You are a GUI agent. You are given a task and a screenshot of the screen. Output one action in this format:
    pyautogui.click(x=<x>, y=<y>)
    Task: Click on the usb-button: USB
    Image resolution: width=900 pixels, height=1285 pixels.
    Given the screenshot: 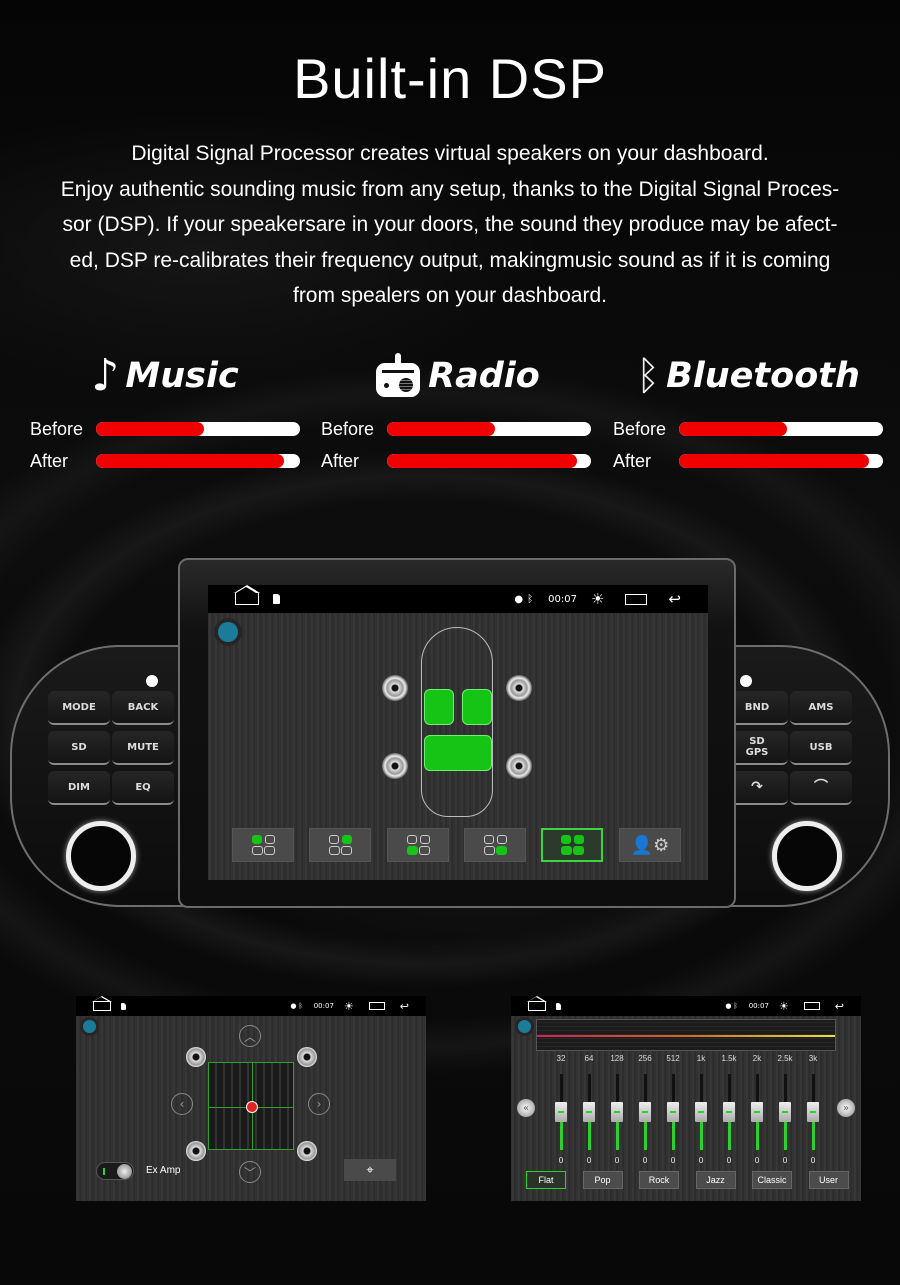 What is the action you would take?
    pyautogui.click(x=821, y=748)
    